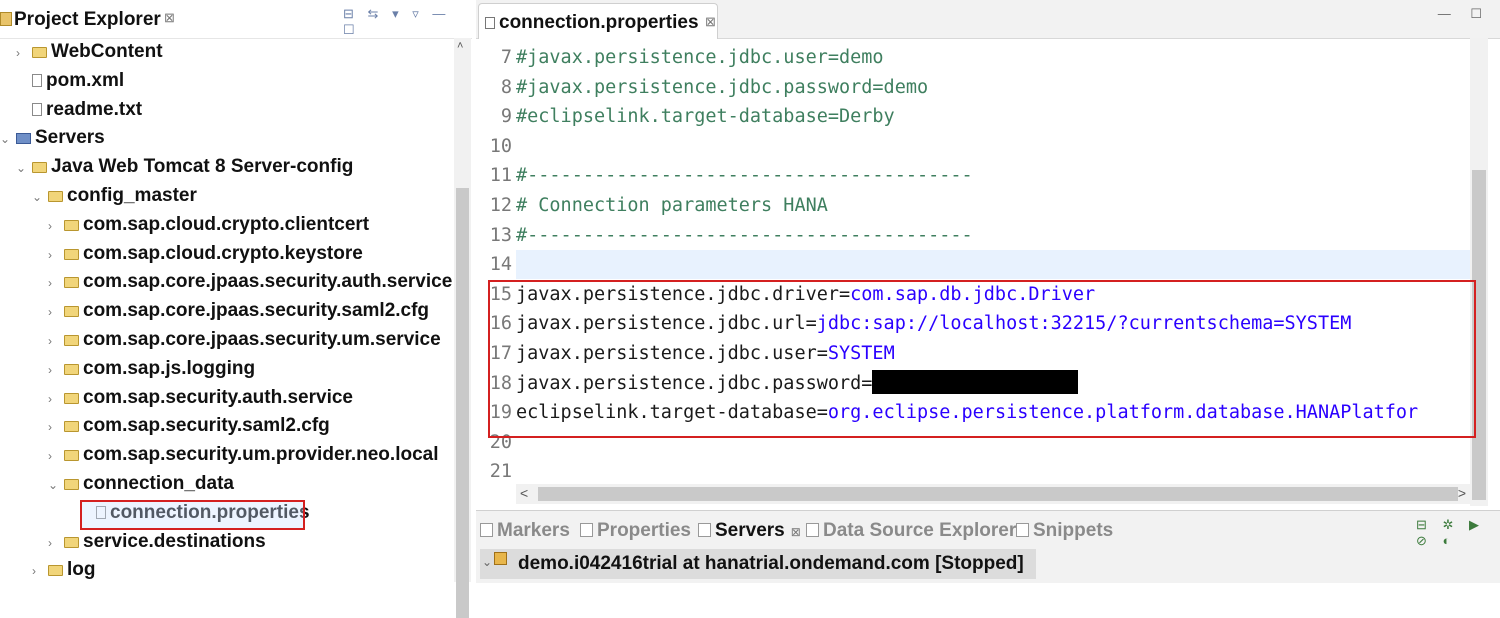 This screenshot has height=618, width=1500. I want to click on tab-properties: Properties, so click(635, 531).